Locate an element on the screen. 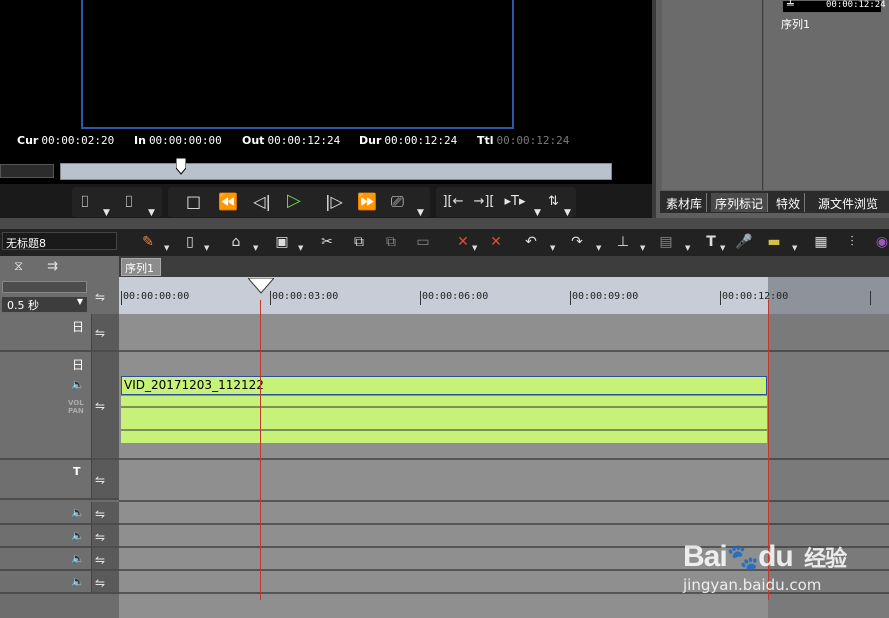 Image resolution: width=889 pixels, height=618 pixels. paw-icon: 🐾 is located at coordinates (742, 557).